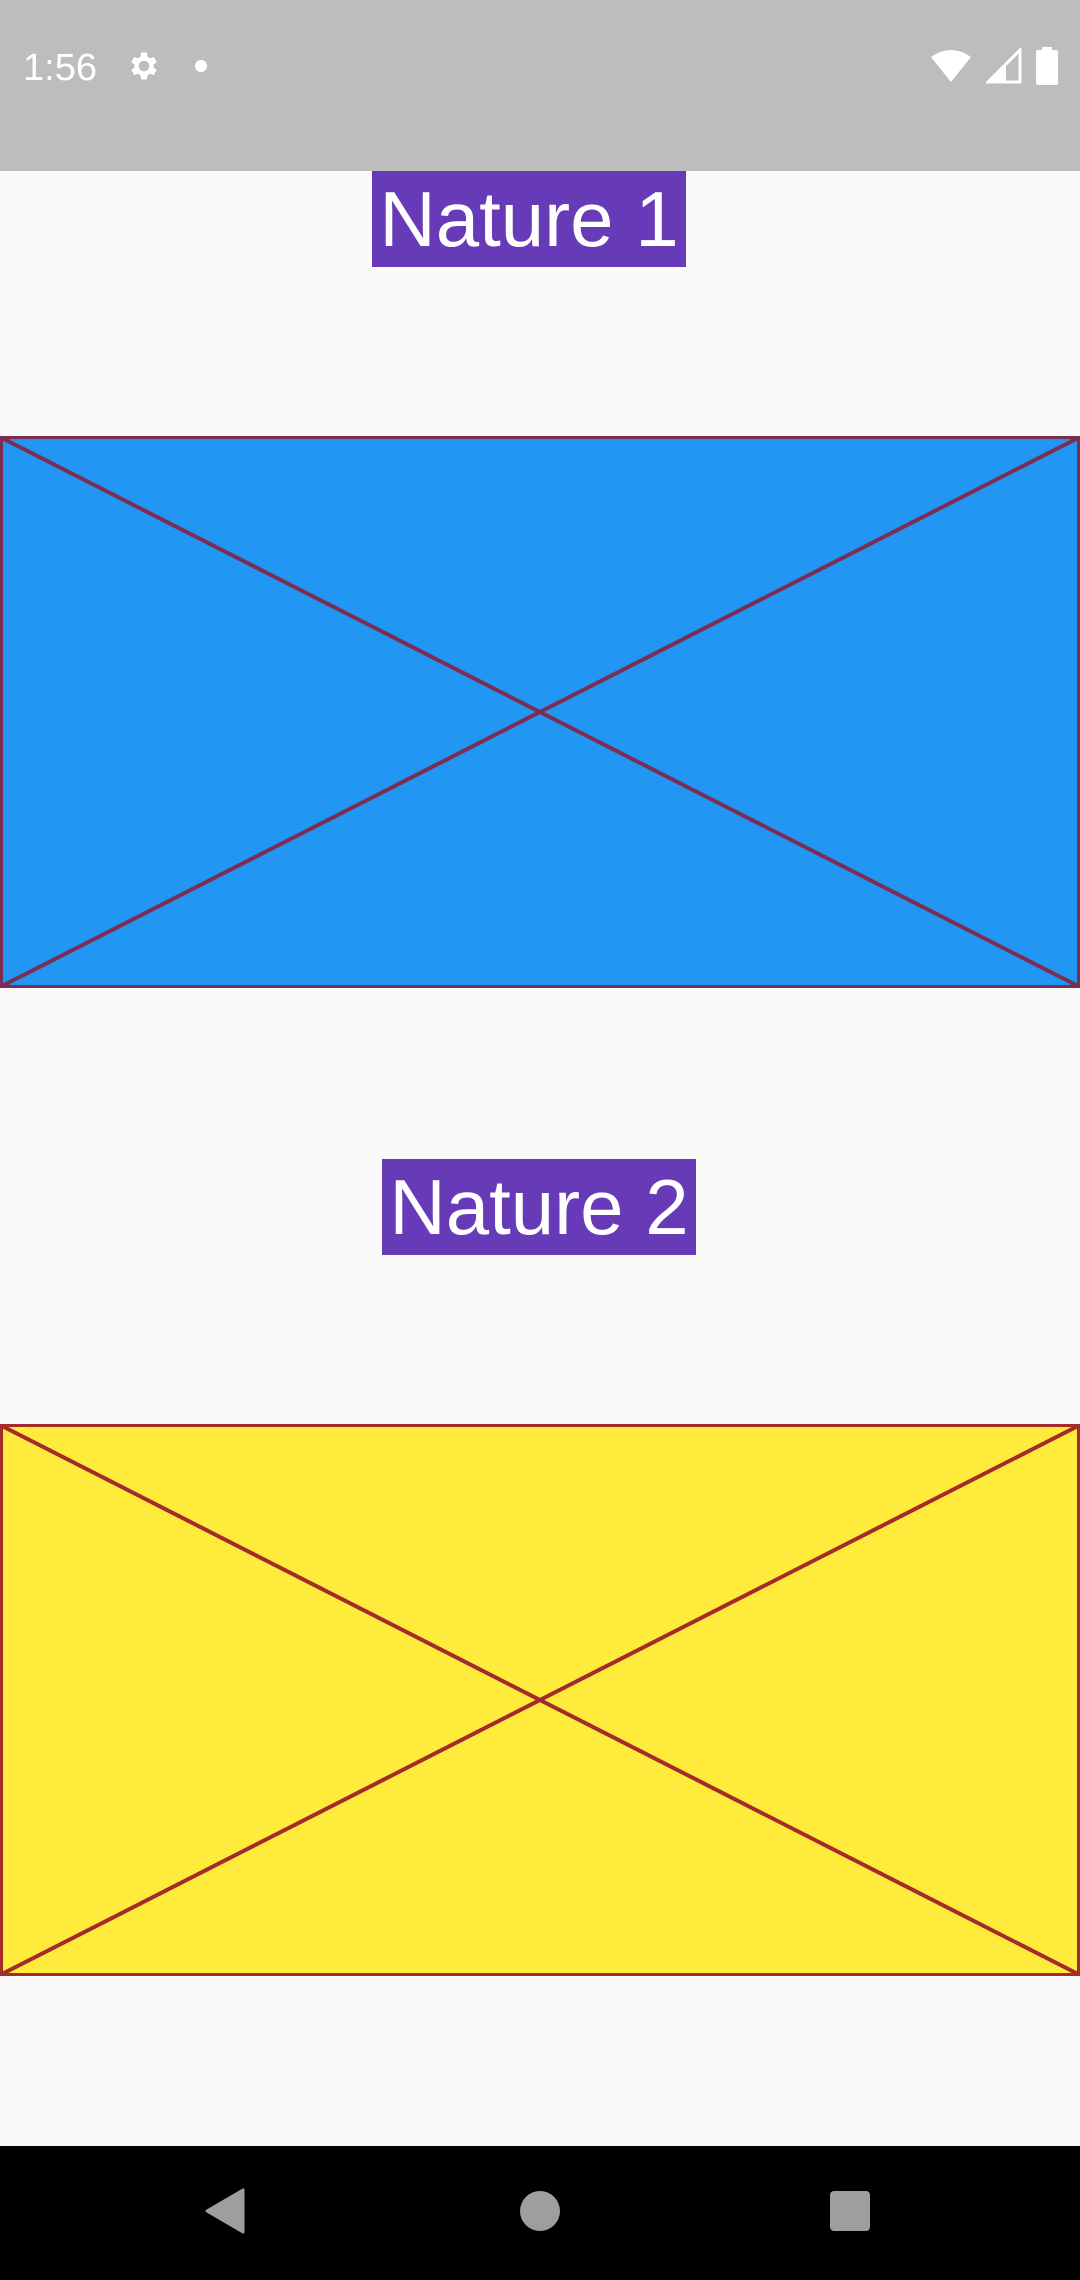 Image resolution: width=1080 pixels, height=2280 pixels. I want to click on back-button, so click(225, 2213).